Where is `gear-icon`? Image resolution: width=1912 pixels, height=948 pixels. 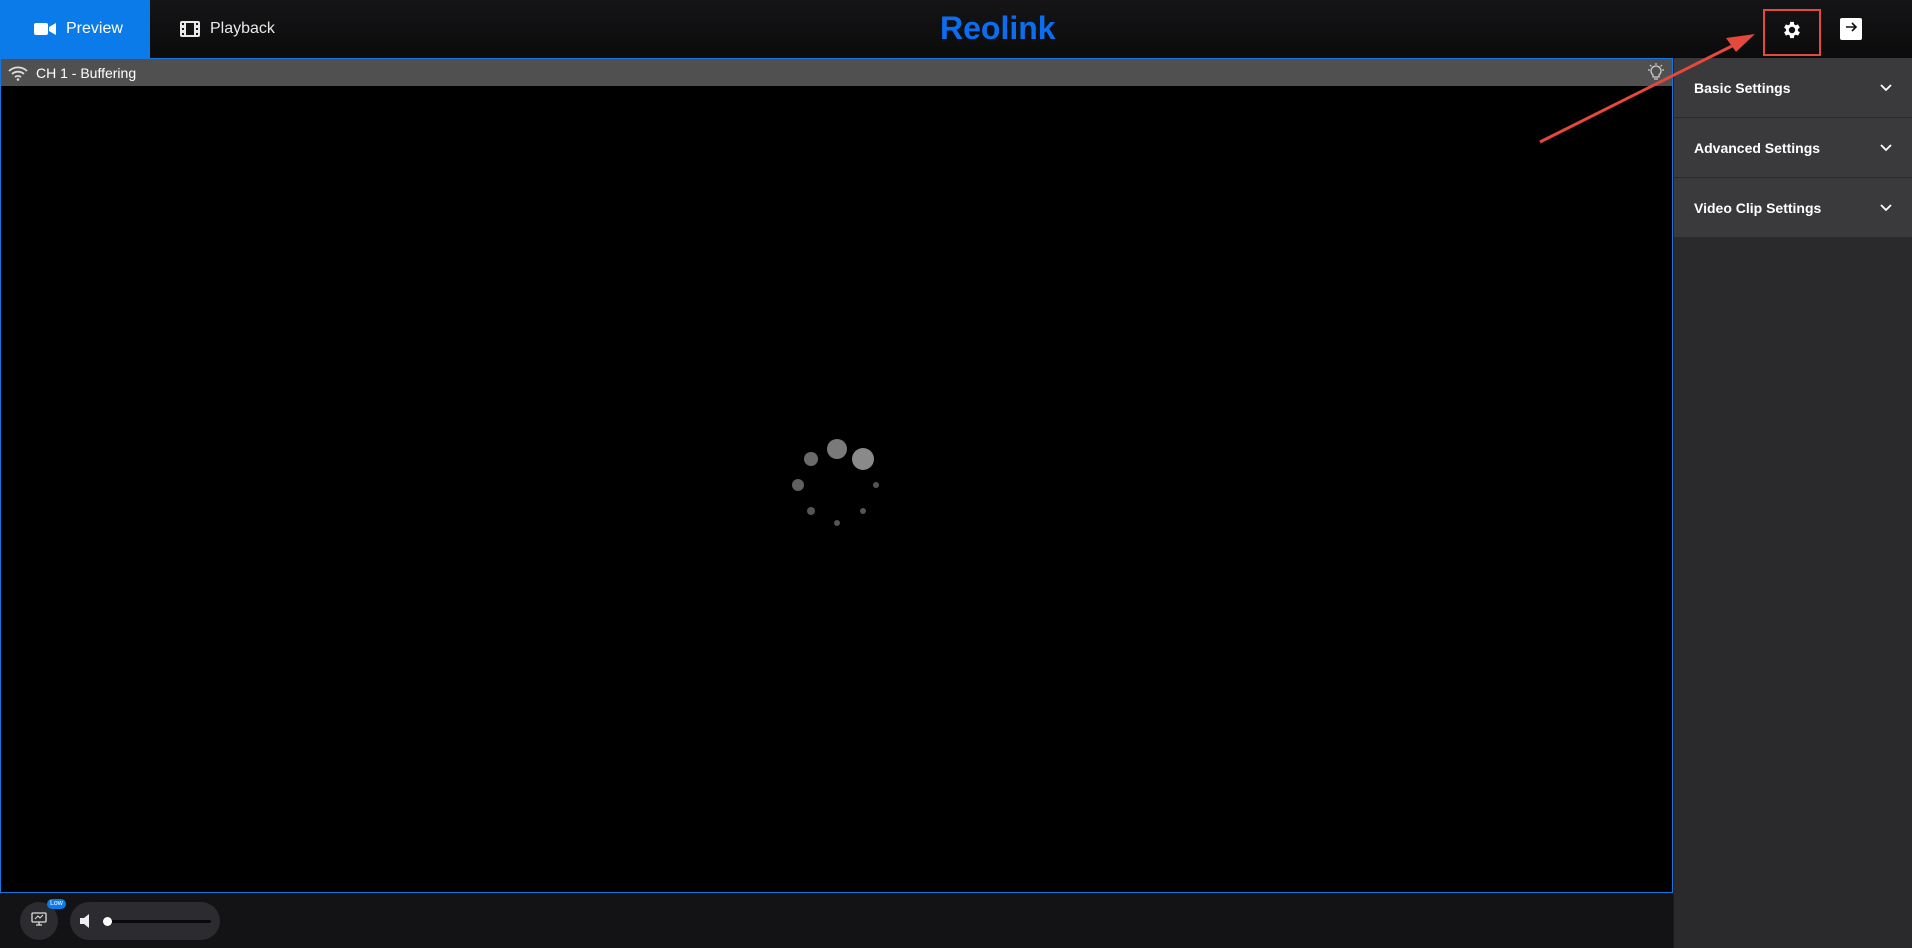
gear-icon is located at coordinates (1792, 32).